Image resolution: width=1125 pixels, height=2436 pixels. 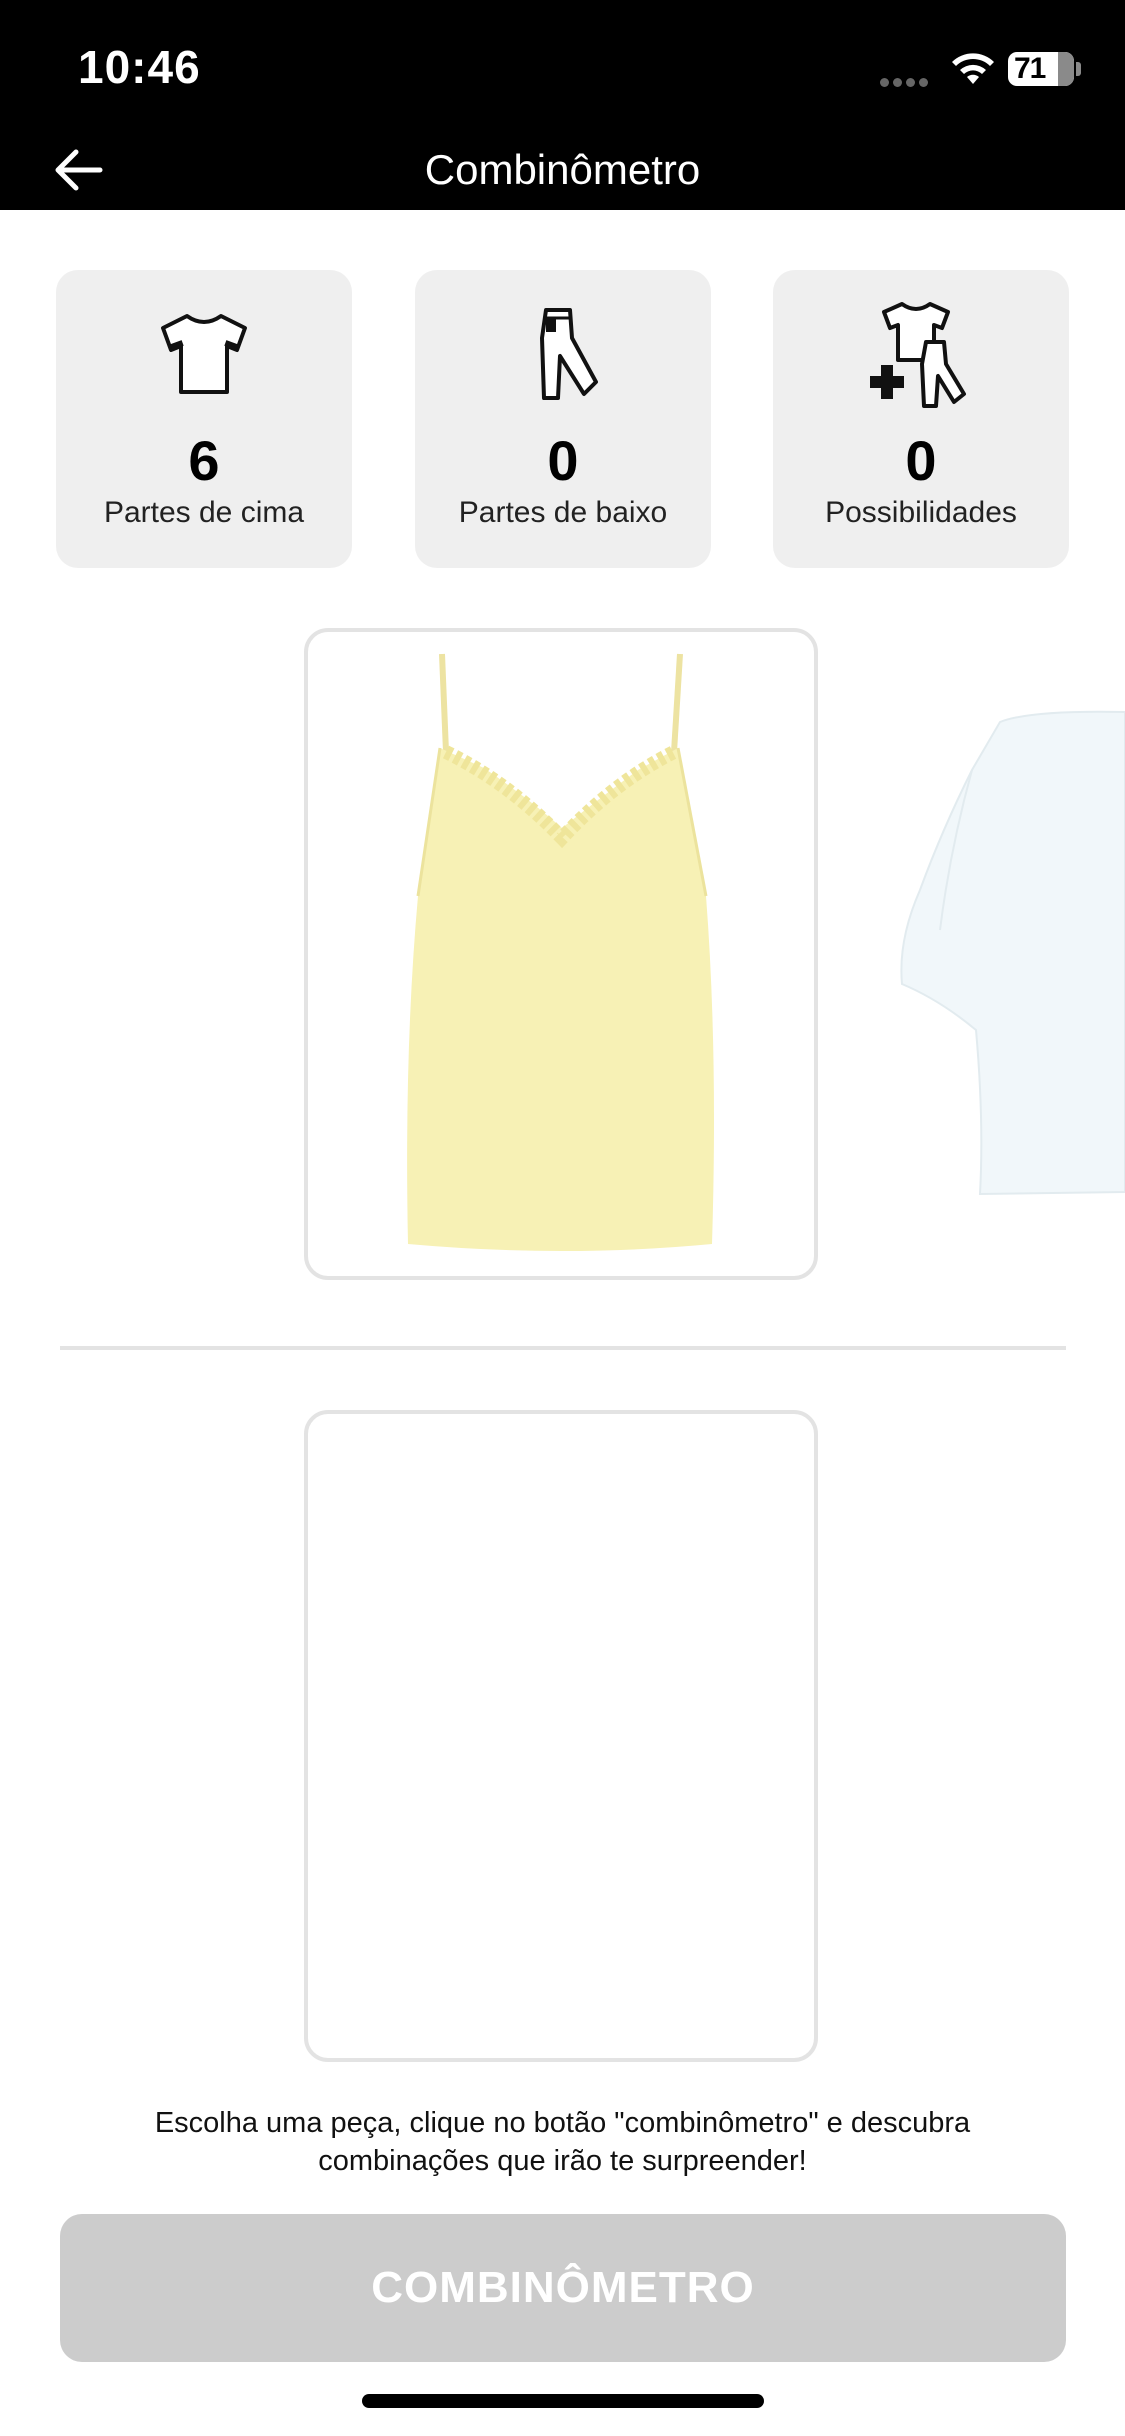 I want to click on tshirt-icon, so click(x=204, y=354).